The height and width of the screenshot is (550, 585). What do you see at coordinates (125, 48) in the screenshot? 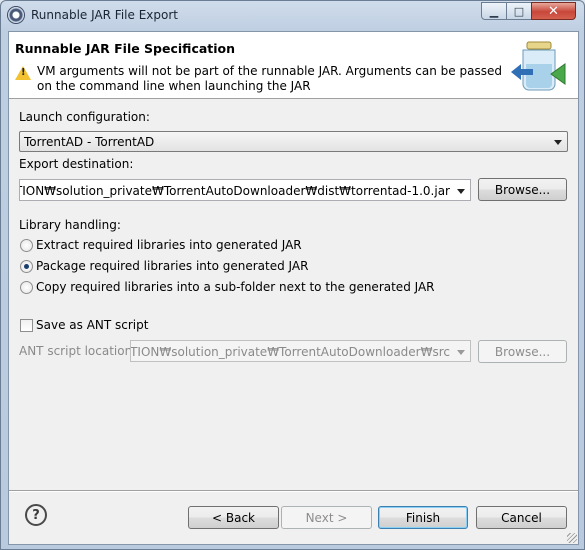
I see `page-title: Runnable JAR File Specification` at bounding box center [125, 48].